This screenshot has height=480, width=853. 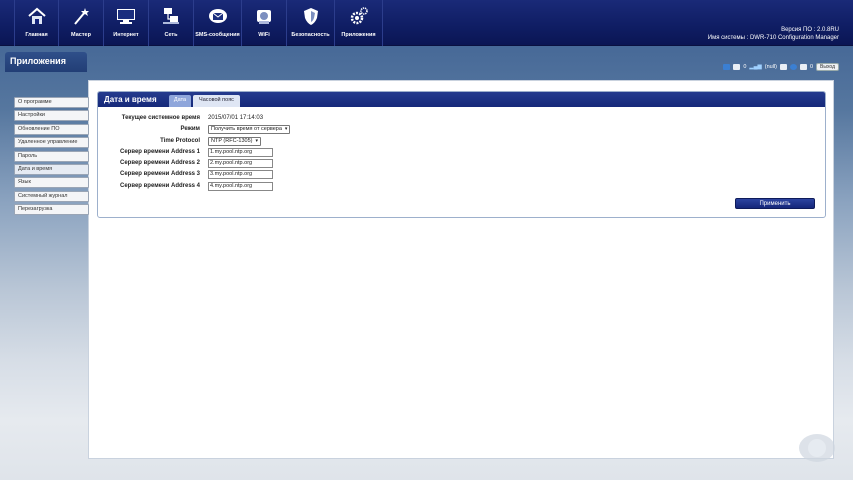 What do you see at coordinates (240, 164) in the screenshot?
I see `server2-input: 2.my.pool.ntp.org` at bounding box center [240, 164].